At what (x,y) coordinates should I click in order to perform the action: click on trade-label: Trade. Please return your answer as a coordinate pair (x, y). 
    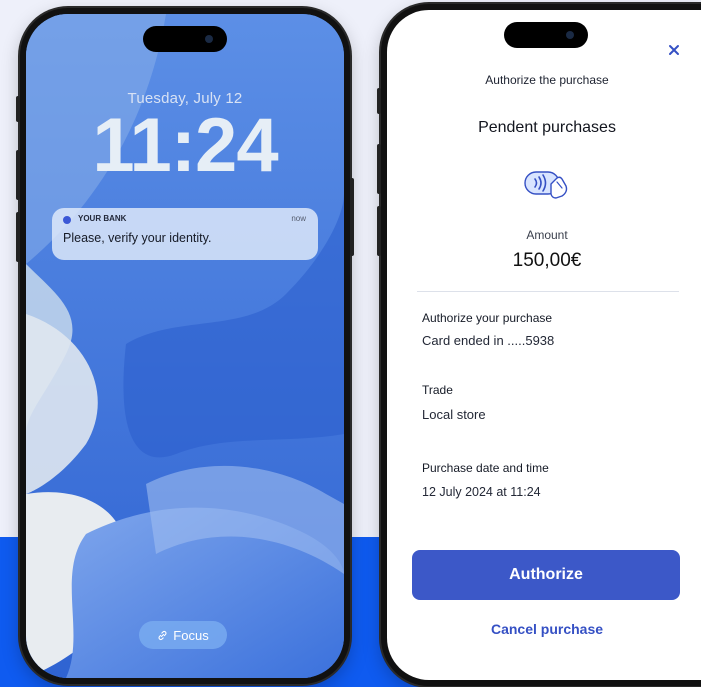
    Looking at the image, I should click on (437, 390).